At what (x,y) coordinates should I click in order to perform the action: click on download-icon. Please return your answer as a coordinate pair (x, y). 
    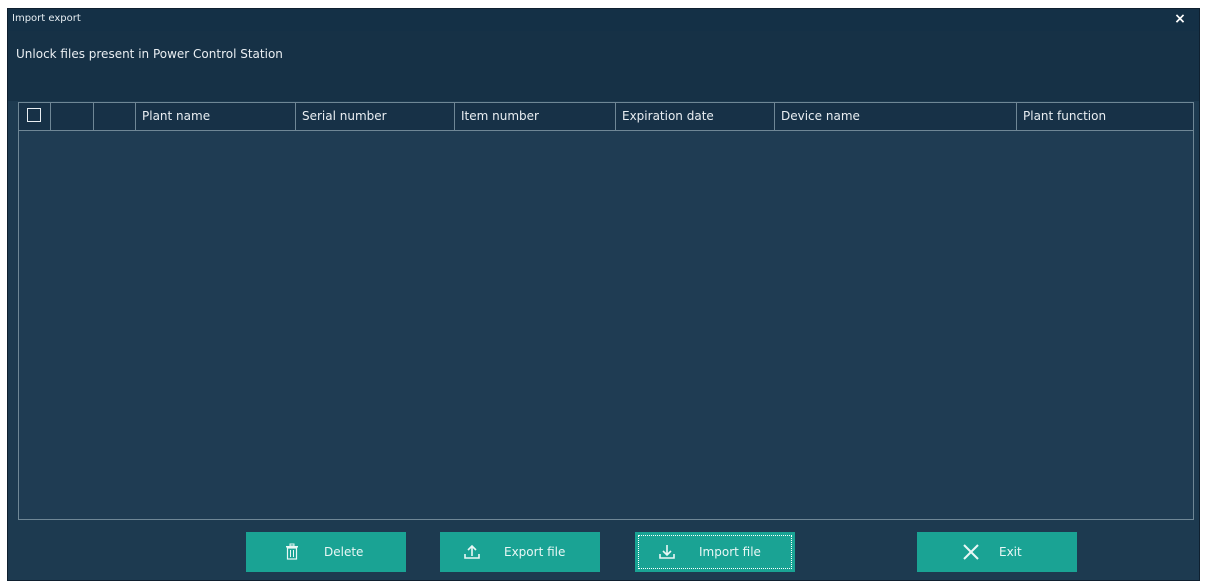
    Looking at the image, I should click on (667, 552).